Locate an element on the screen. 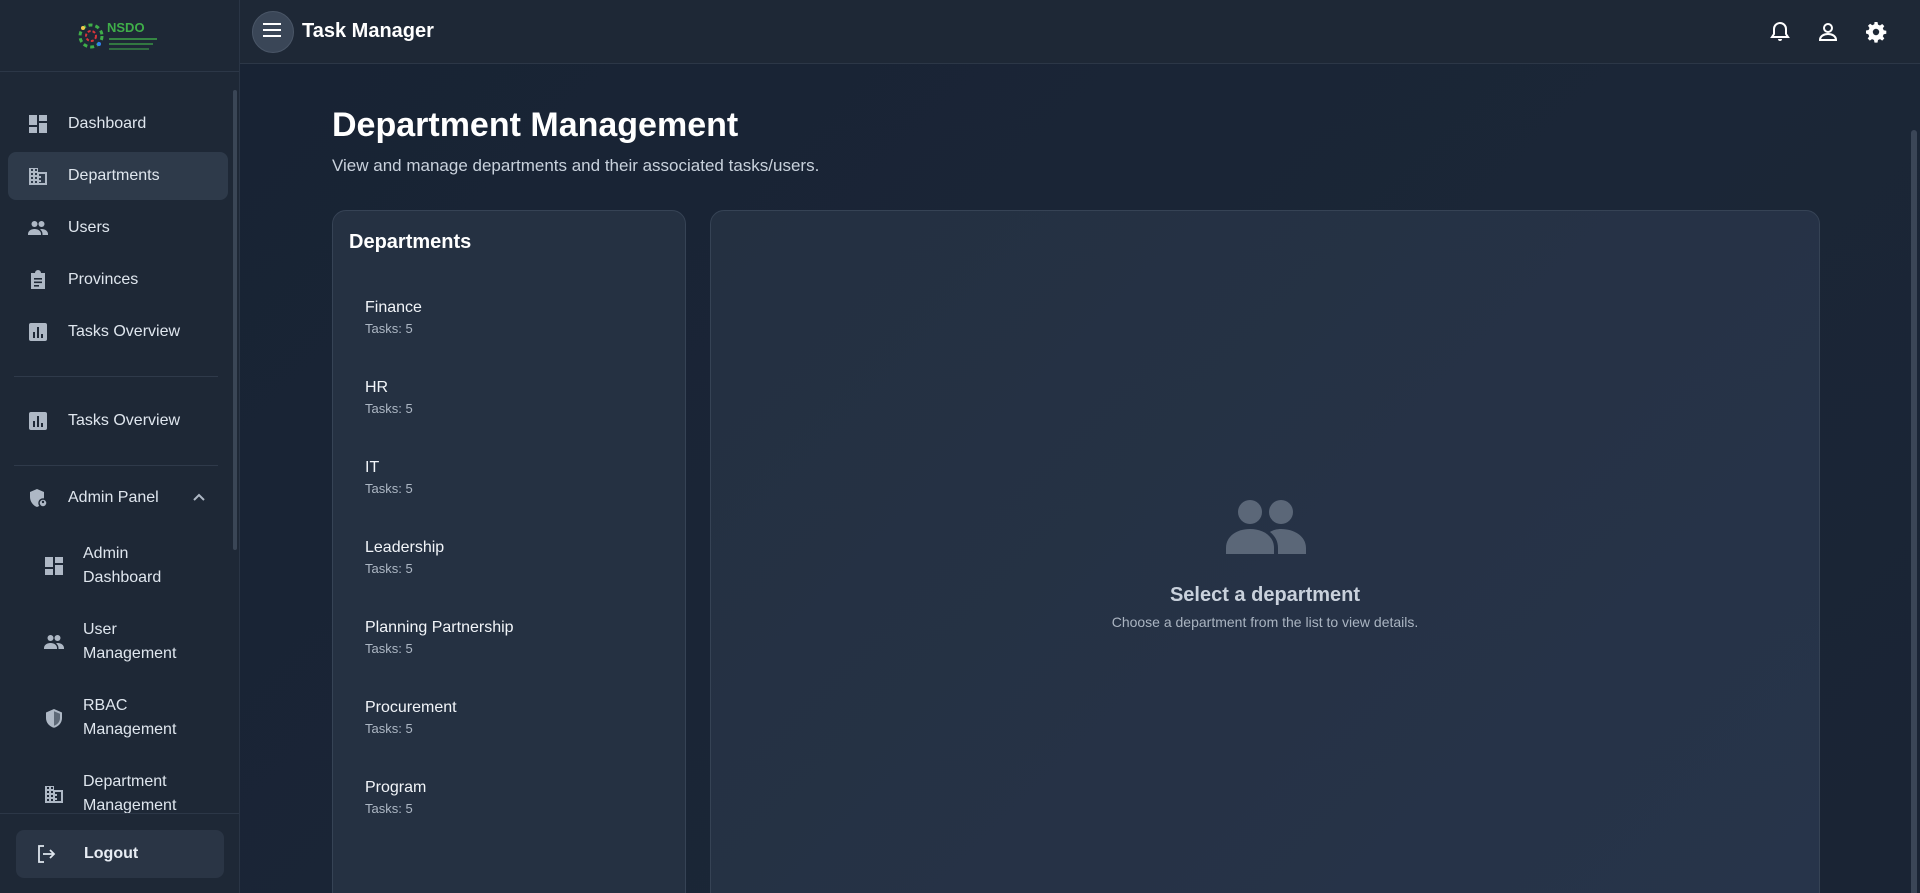 Image resolution: width=1920 pixels, height=893 pixels. sidebar-item-admin-panel: Admin Panel is located at coordinates (118, 498).